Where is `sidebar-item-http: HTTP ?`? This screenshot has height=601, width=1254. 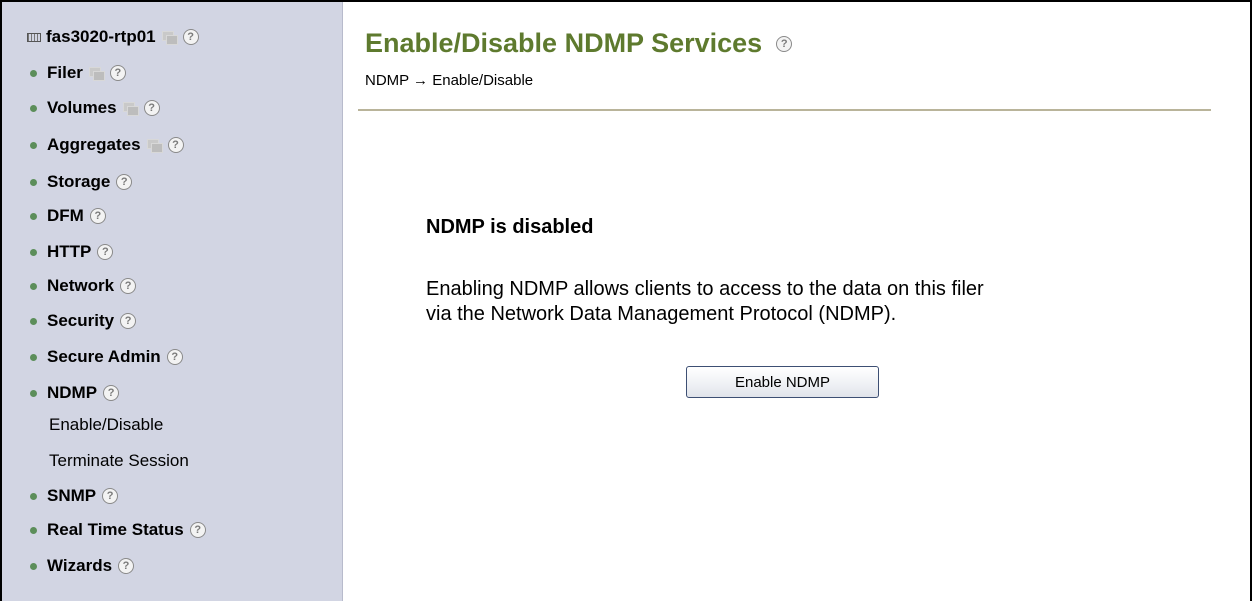 sidebar-item-http: HTTP ? is located at coordinates (58, 252).